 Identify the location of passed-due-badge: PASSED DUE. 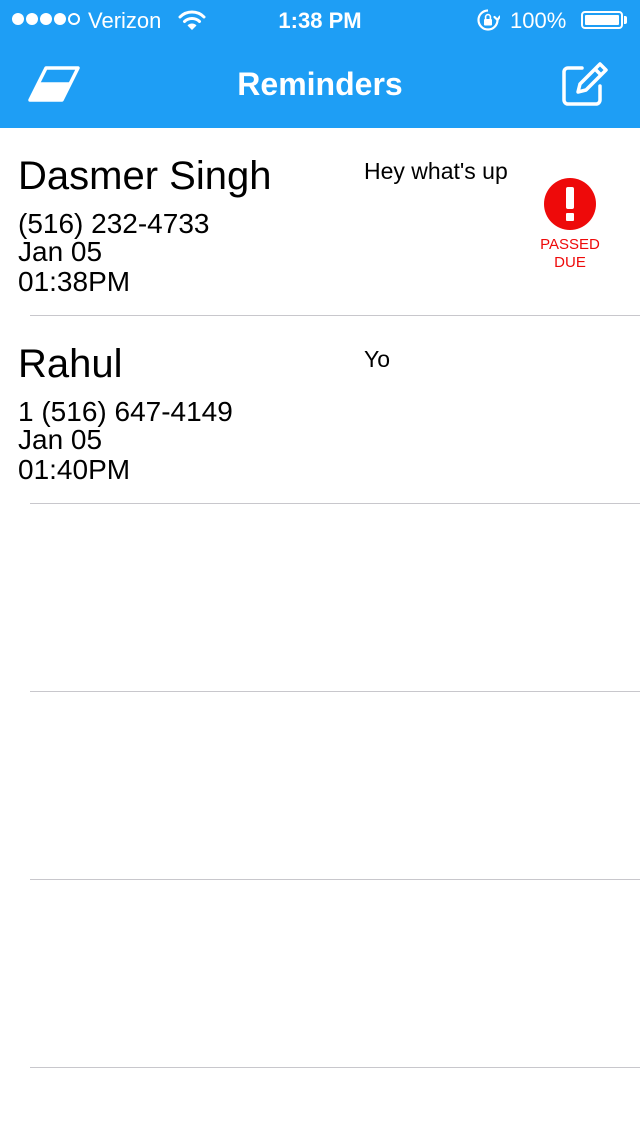
(570, 225).